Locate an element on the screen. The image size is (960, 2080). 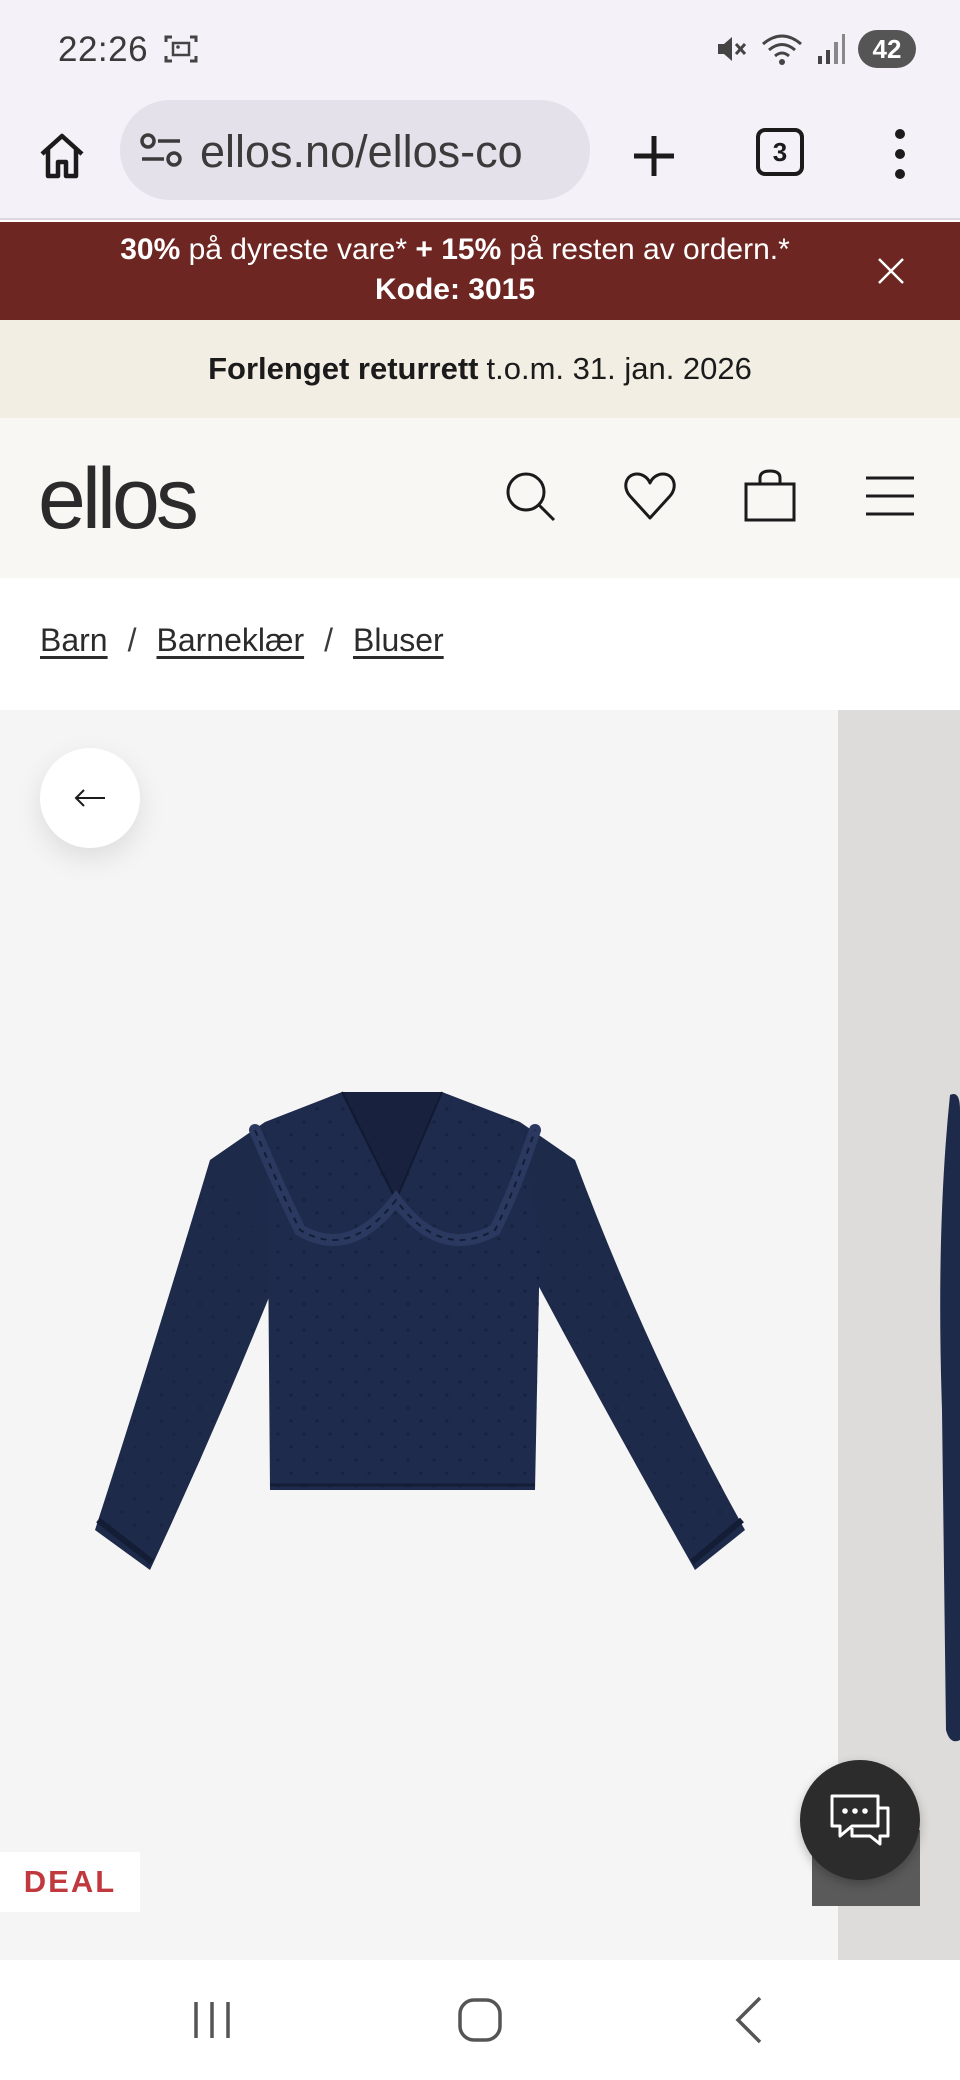
promo-code: Kode: 3015 is located at coordinates (455, 289).